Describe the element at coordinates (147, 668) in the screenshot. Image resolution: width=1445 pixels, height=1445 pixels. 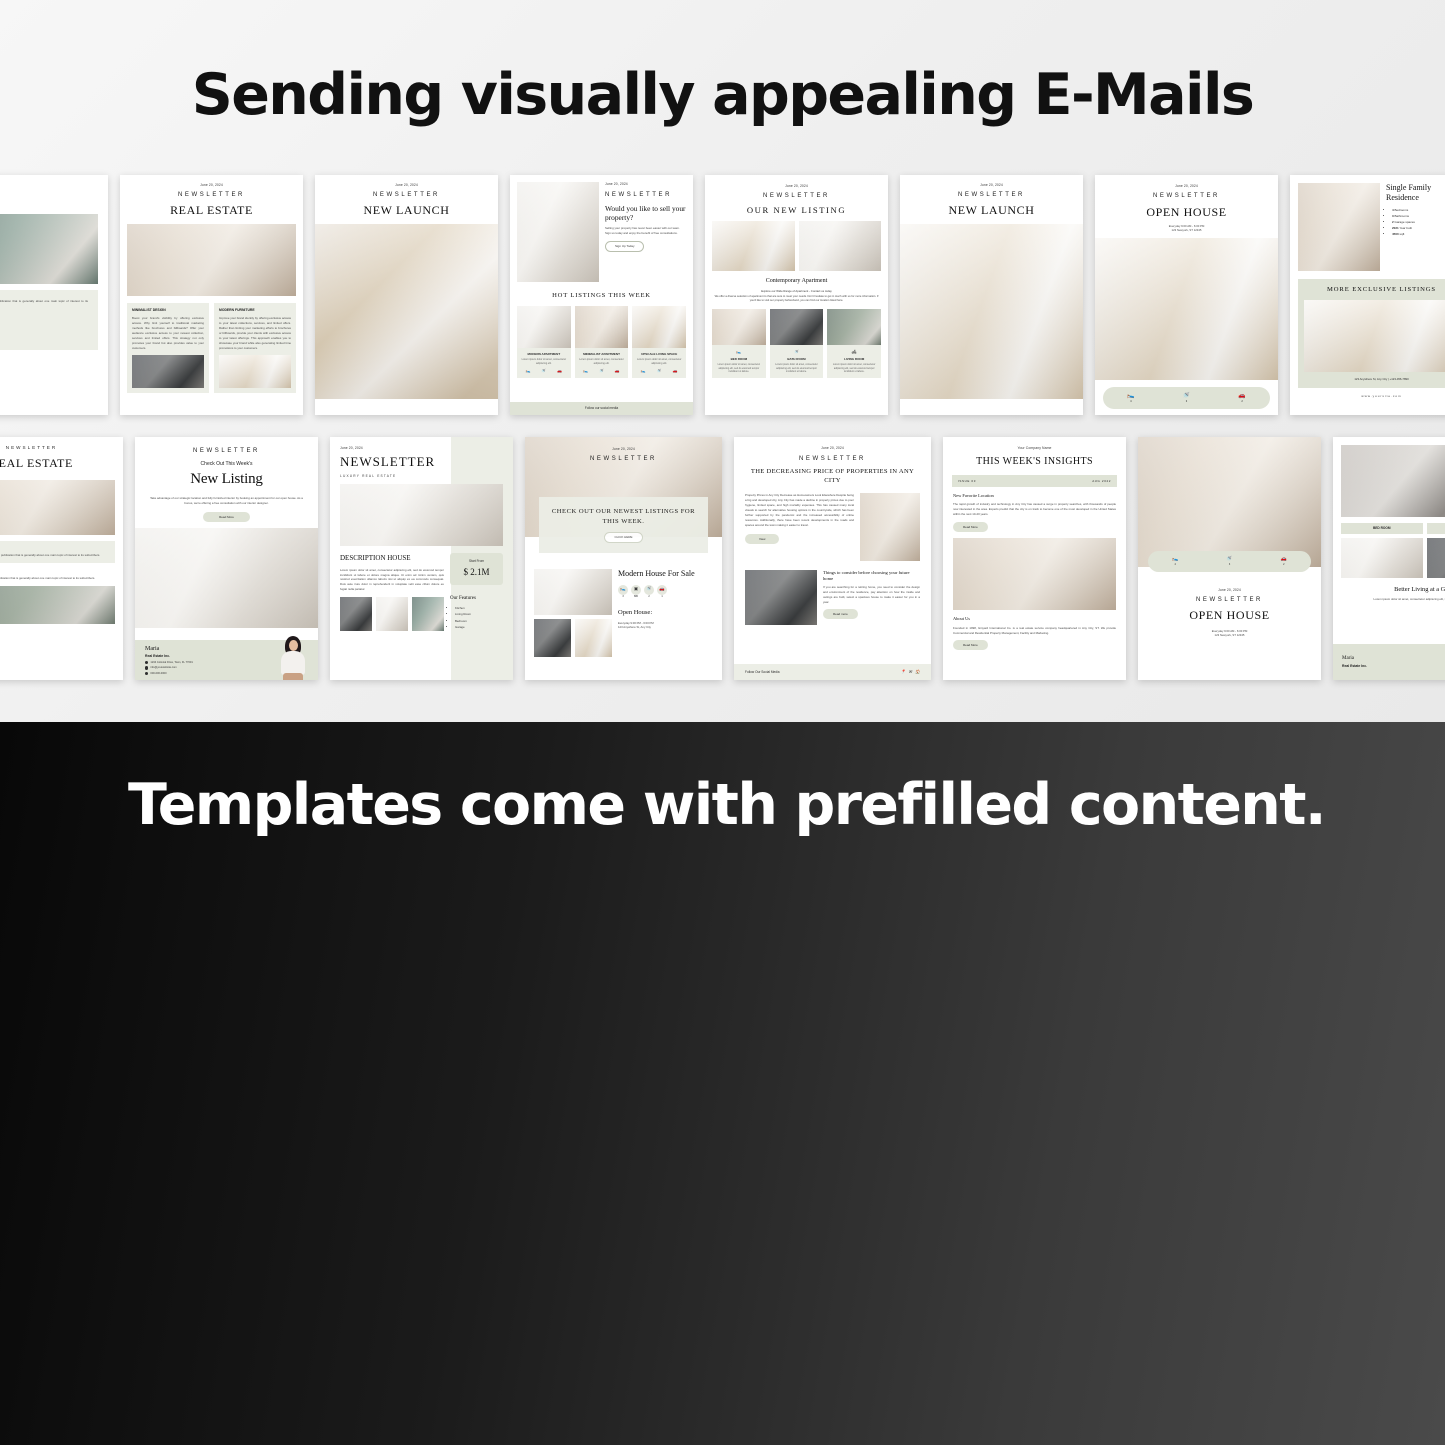
I see `mail-icon` at that location.